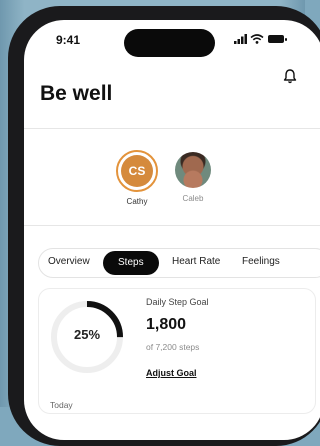  What do you see at coordinates (87, 334) in the screenshot?
I see `progress-percent: 25%` at bounding box center [87, 334].